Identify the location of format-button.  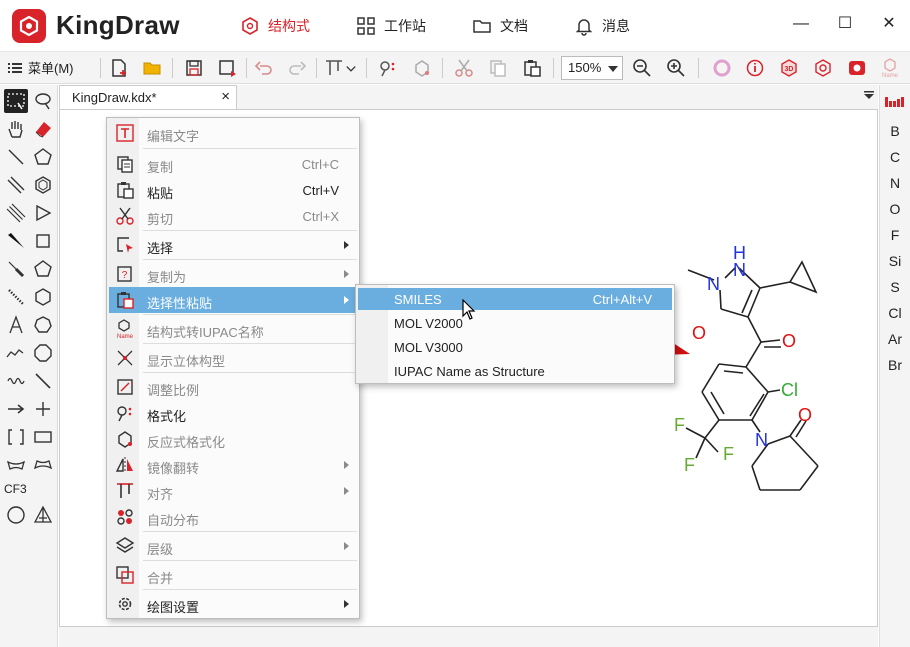
(388, 68).